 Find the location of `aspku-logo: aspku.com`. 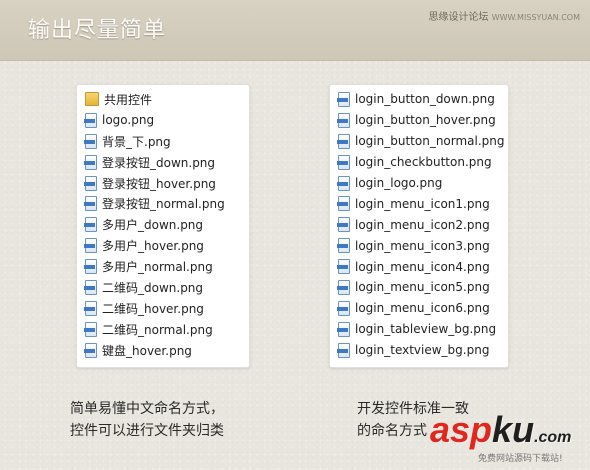

aspku-logo: aspku.com is located at coordinates (500, 434).